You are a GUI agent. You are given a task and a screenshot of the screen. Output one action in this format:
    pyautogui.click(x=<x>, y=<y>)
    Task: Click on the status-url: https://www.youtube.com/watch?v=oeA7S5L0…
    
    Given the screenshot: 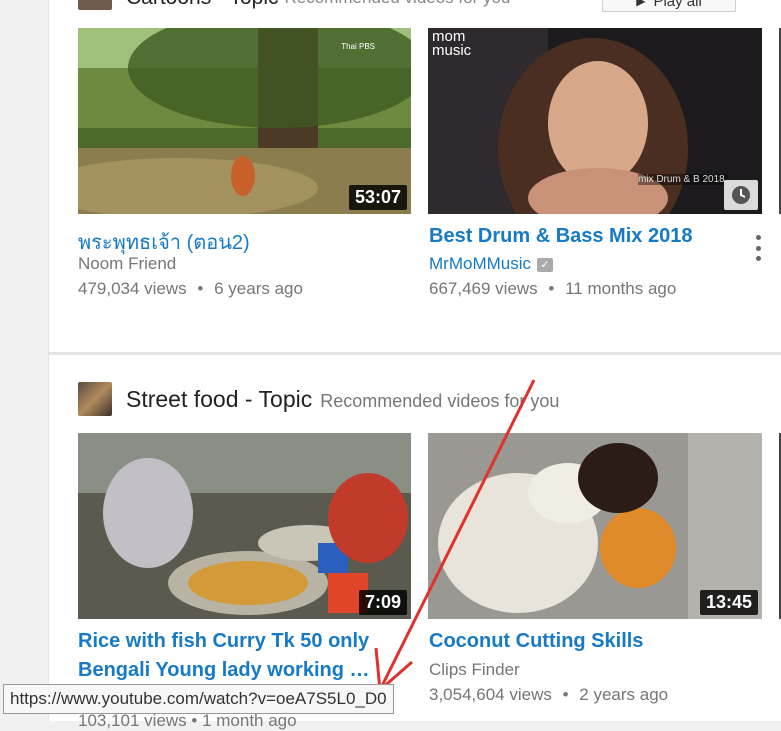 What is the action you would take?
    pyautogui.click(x=198, y=698)
    